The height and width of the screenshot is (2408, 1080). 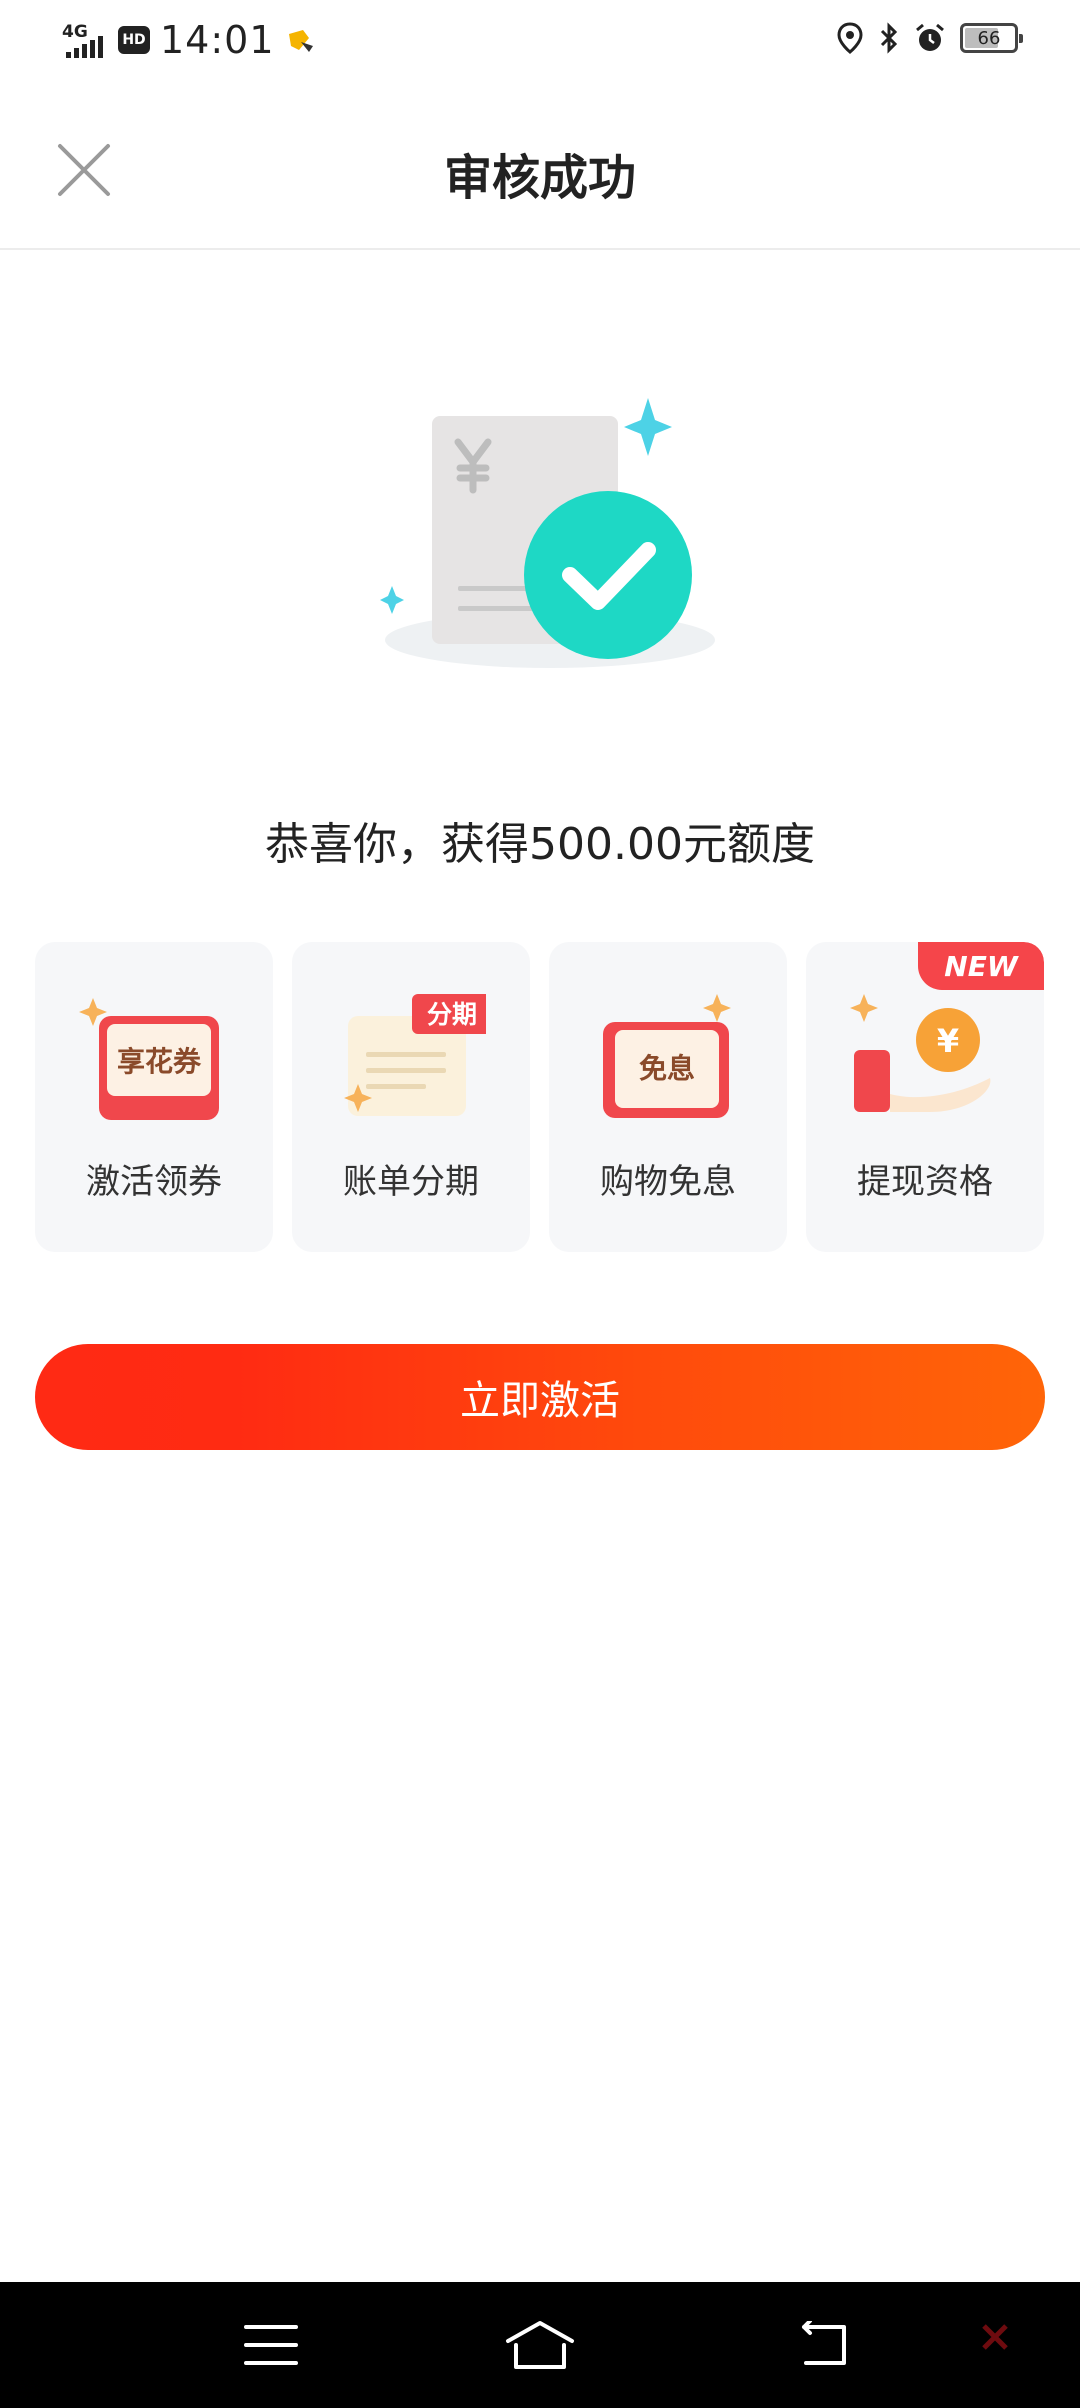 I want to click on sparkle-small-icon, so click(x=392, y=600).